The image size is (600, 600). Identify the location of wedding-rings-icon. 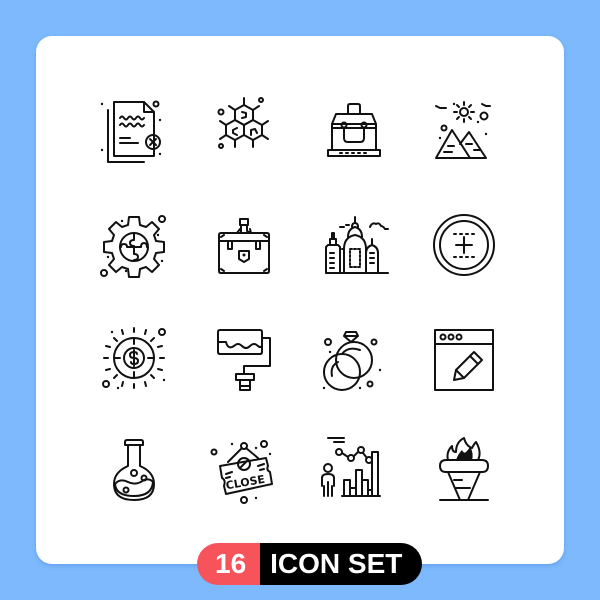
(354, 358).